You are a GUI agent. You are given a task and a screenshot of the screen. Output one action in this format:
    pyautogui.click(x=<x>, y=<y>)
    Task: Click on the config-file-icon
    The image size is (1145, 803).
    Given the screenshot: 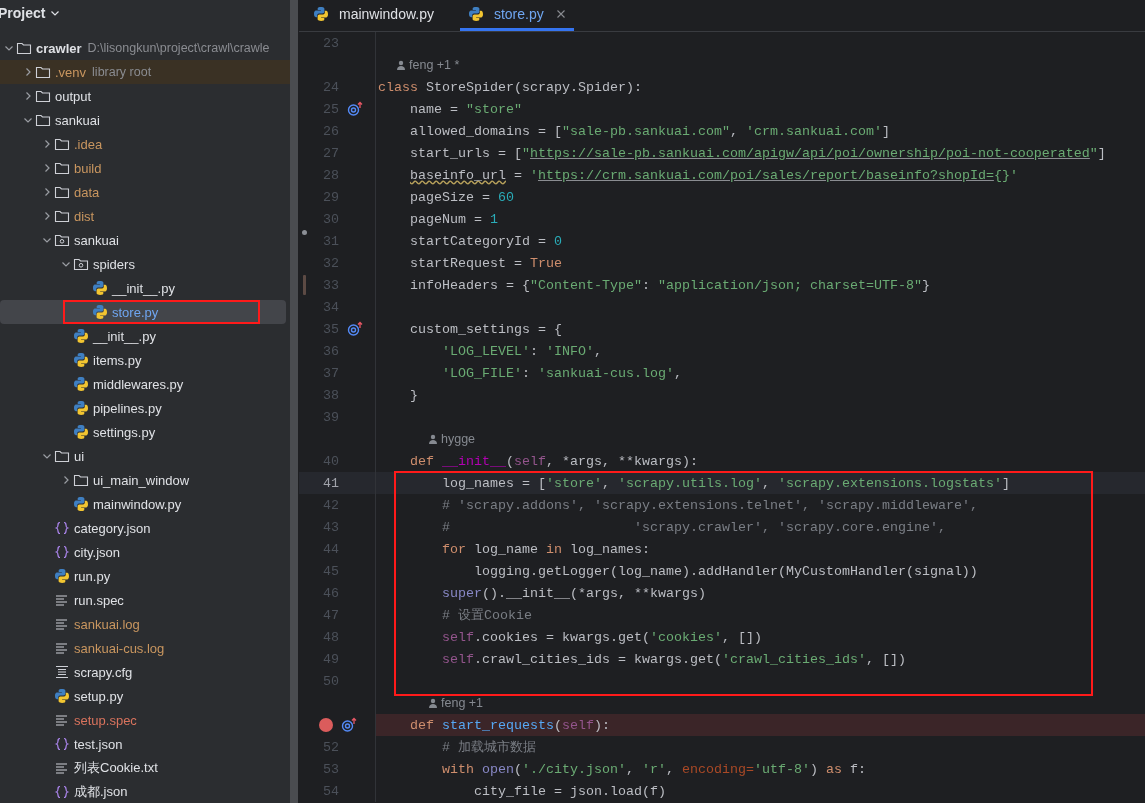 What is the action you would take?
    pyautogui.click(x=62, y=672)
    